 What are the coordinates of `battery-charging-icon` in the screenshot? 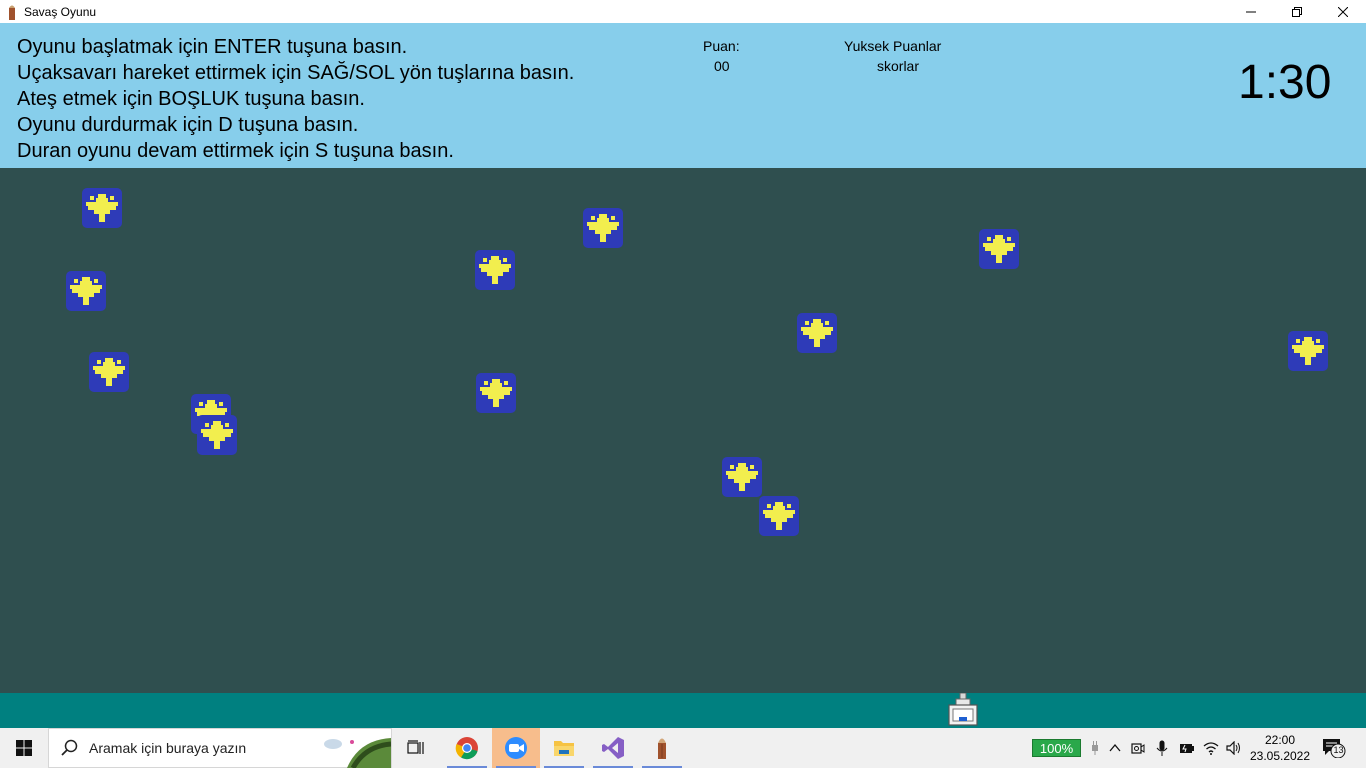 It's located at (1187, 748).